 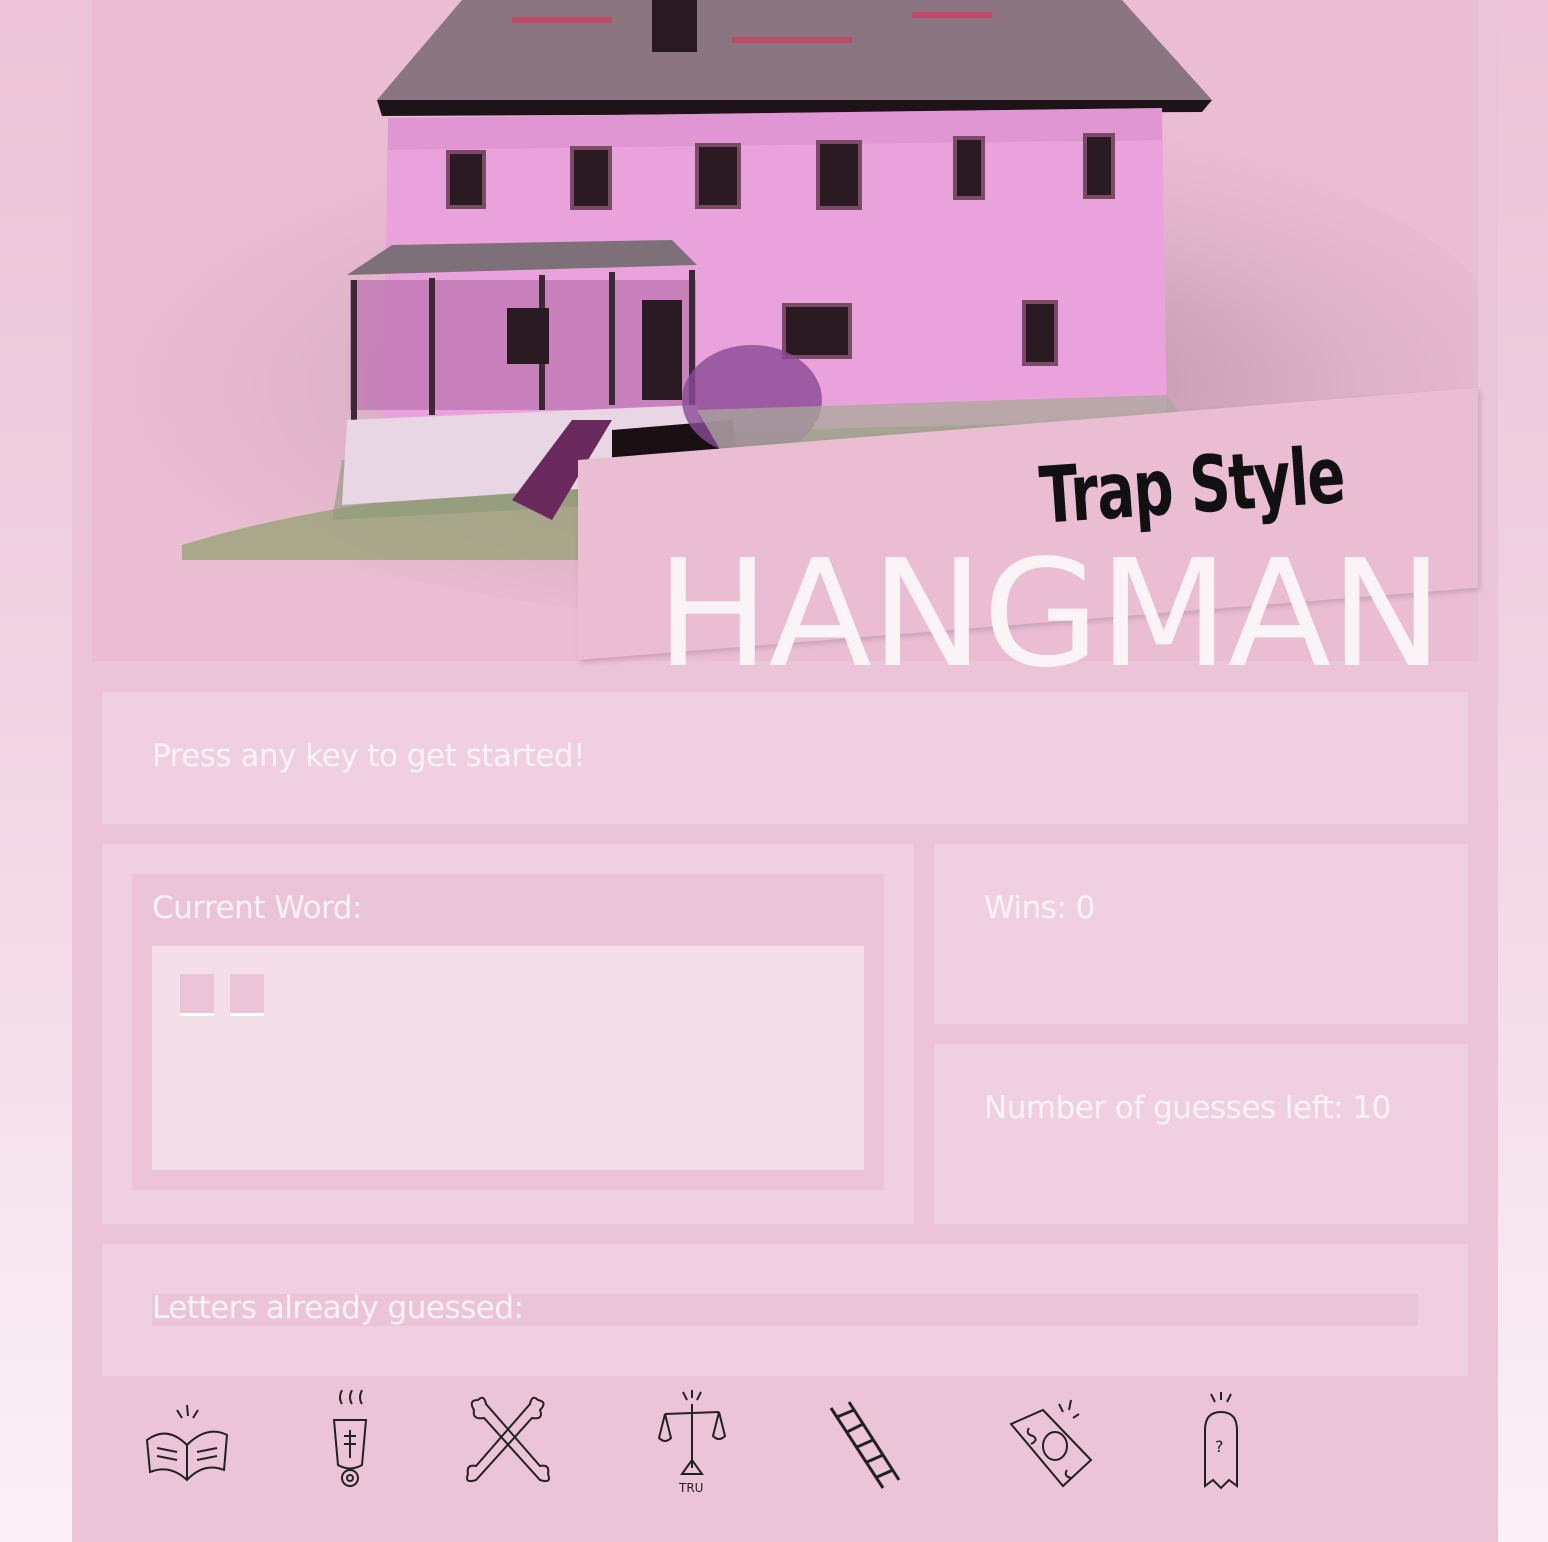 I want to click on wins-panel: Wins: 0, so click(x=1201, y=934).